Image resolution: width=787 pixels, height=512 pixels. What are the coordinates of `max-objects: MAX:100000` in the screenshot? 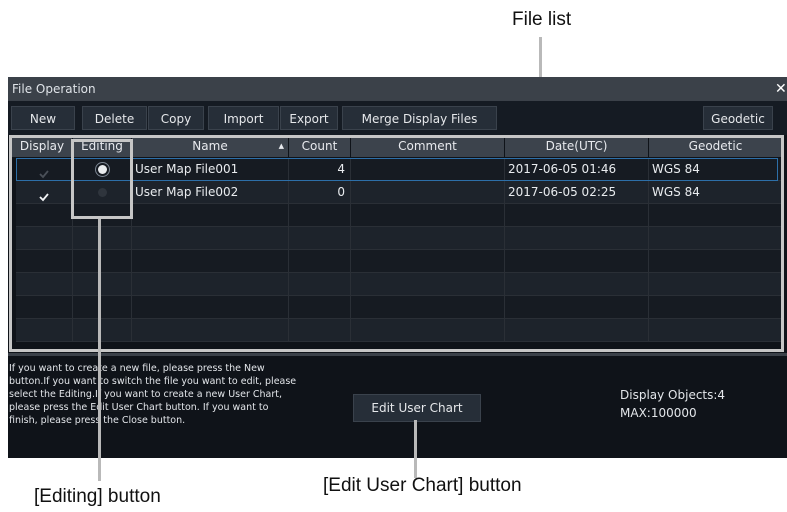 It's located at (658, 413).